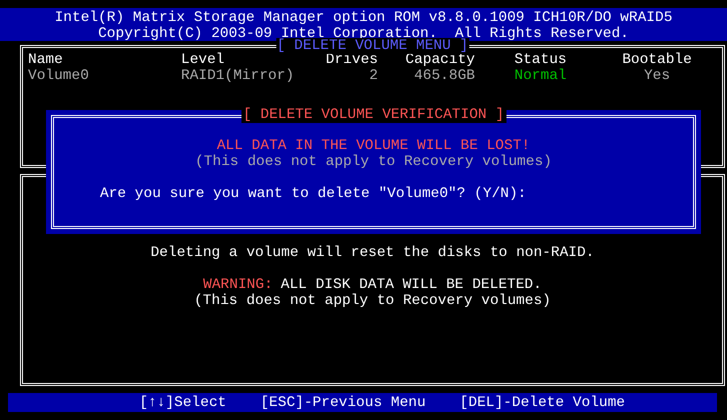 The height and width of the screenshot is (420, 727). What do you see at coordinates (444, 76) in the screenshot?
I see `table-cell-text: 465.8GB` at bounding box center [444, 76].